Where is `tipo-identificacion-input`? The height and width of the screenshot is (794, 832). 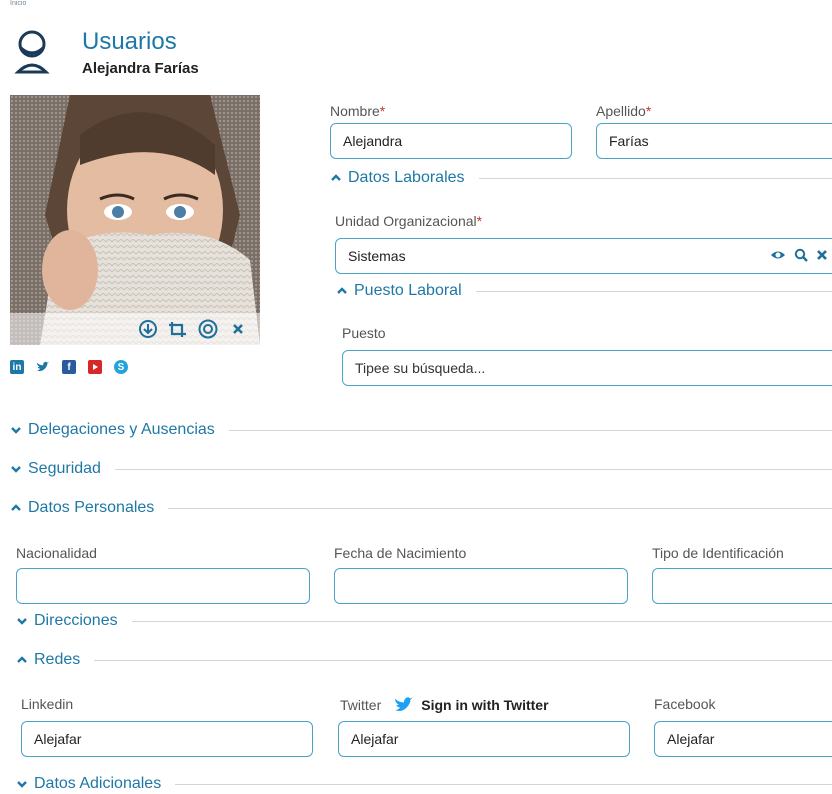 tipo-identificacion-input is located at coordinates (742, 586).